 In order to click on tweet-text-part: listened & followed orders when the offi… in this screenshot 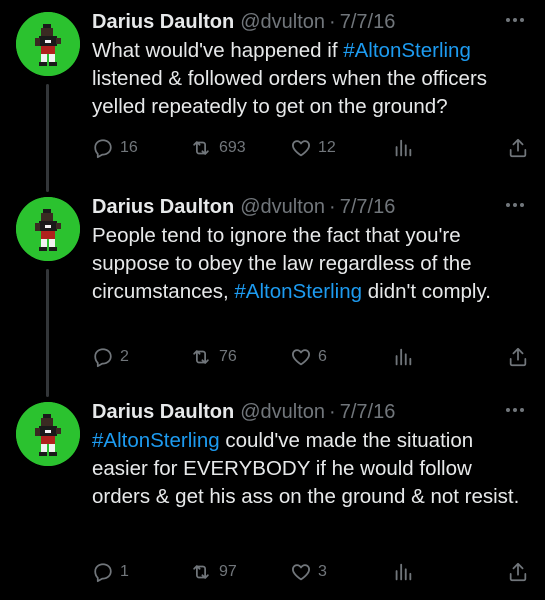, I will do `click(290, 92)`.